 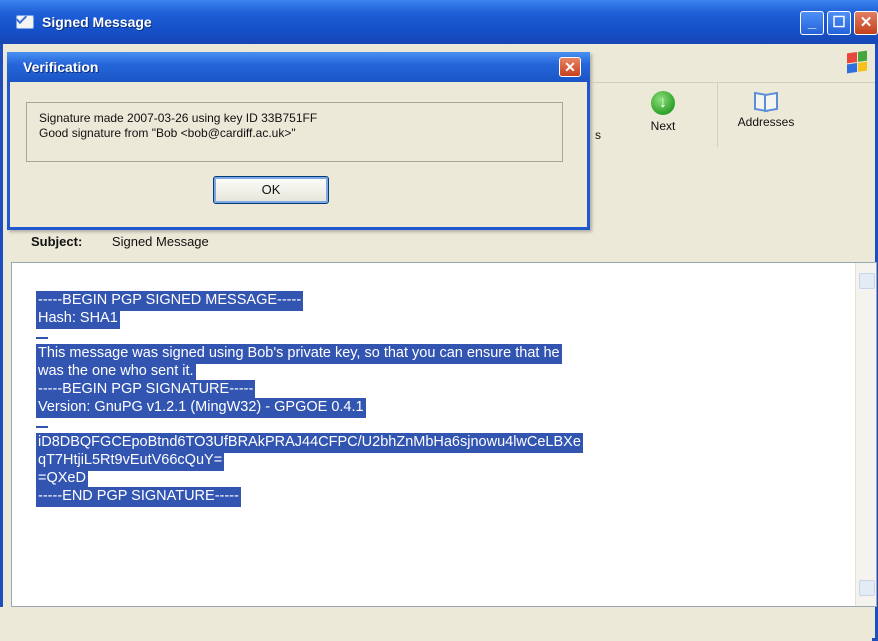 What do you see at coordinates (766, 122) in the screenshot?
I see `addresses-label: Addresses` at bounding box center [766, 122].